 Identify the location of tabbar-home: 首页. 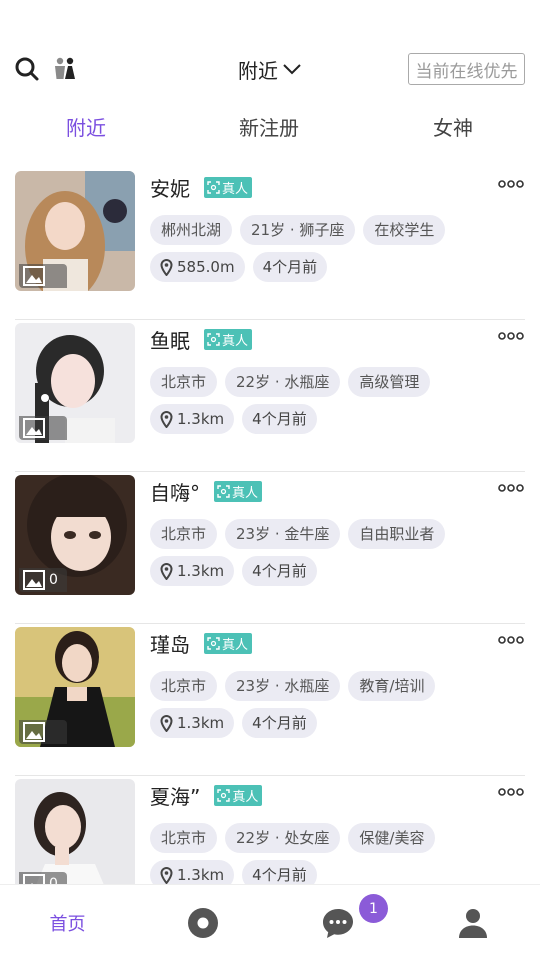
(67, 922).